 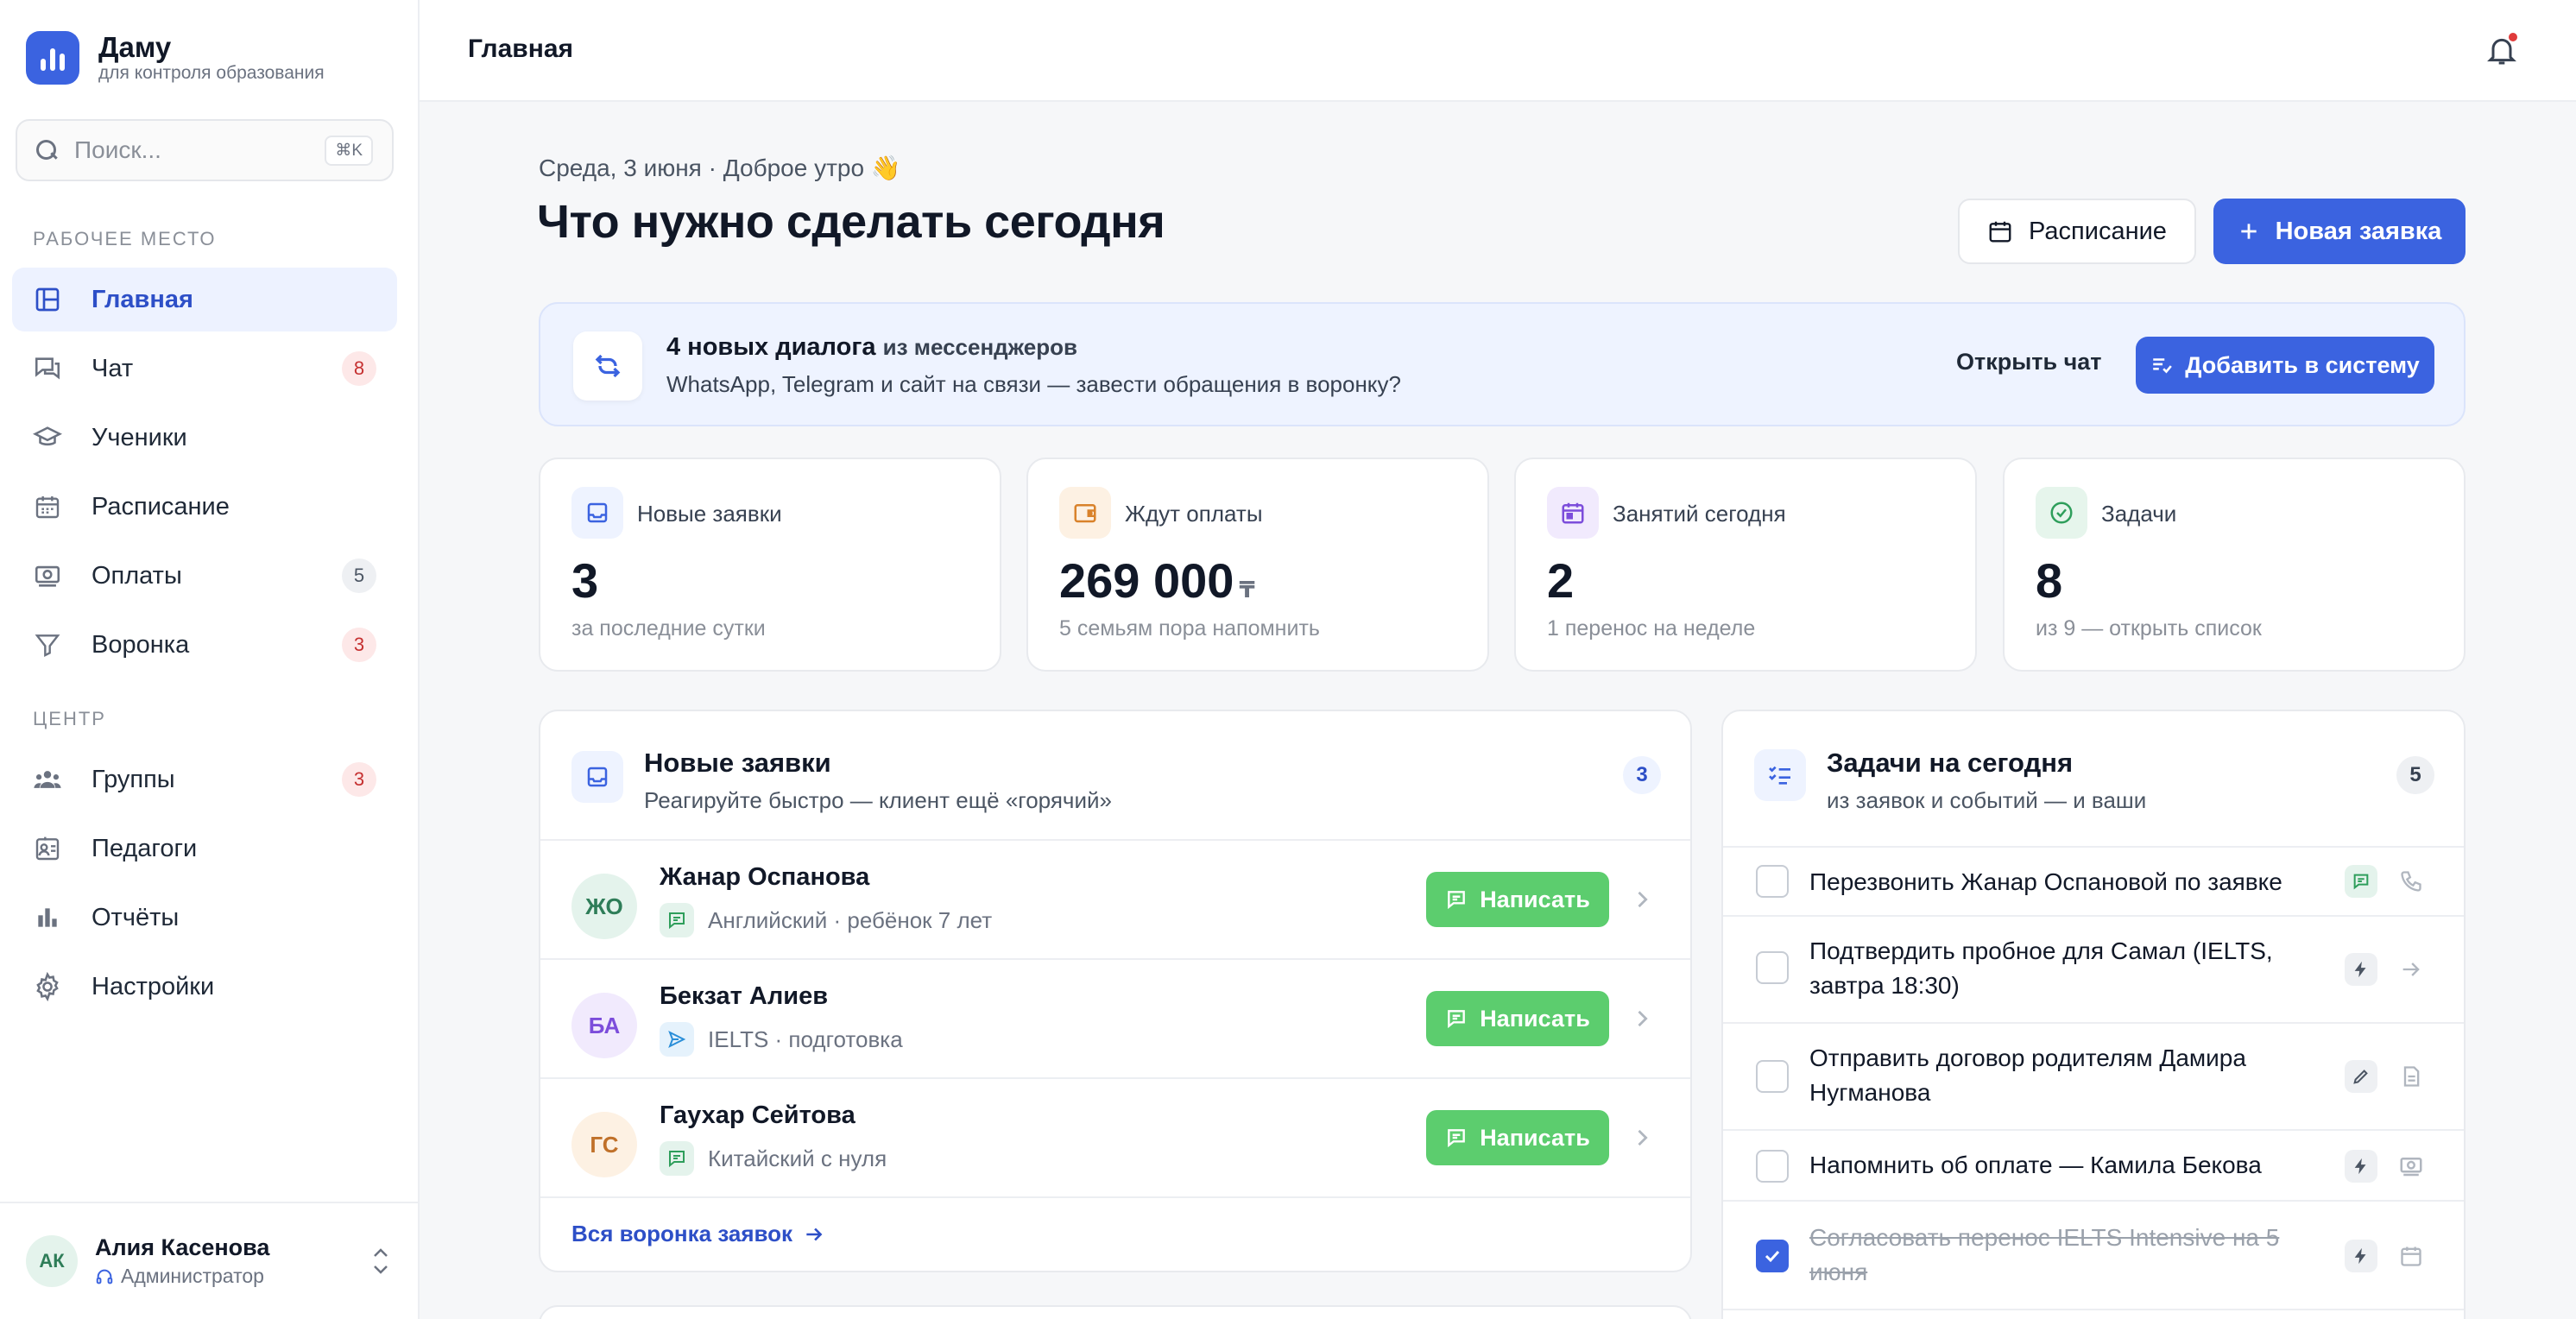 I want to click on sidebar-item-label: Оплаты, so click(x=137, y=575).